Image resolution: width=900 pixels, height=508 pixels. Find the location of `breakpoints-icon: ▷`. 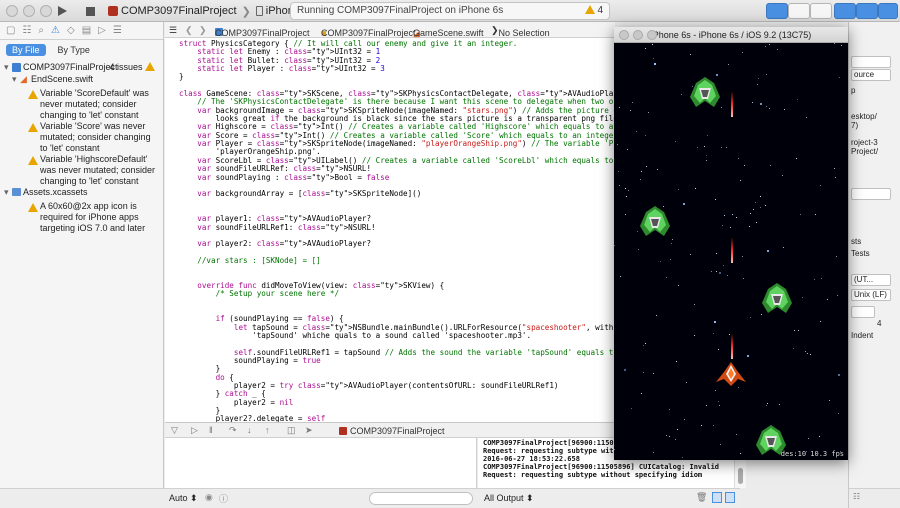

breakpoints-icon: ▷ is located at coordinates (194, 430).